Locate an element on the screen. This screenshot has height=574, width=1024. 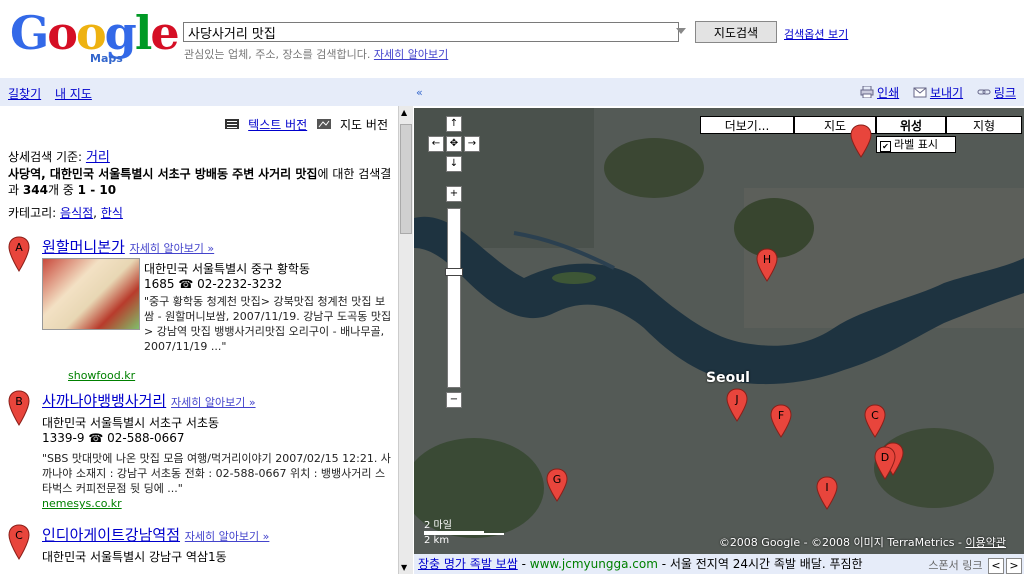
pan-right-icon: → is located at coordinates (472, 144).